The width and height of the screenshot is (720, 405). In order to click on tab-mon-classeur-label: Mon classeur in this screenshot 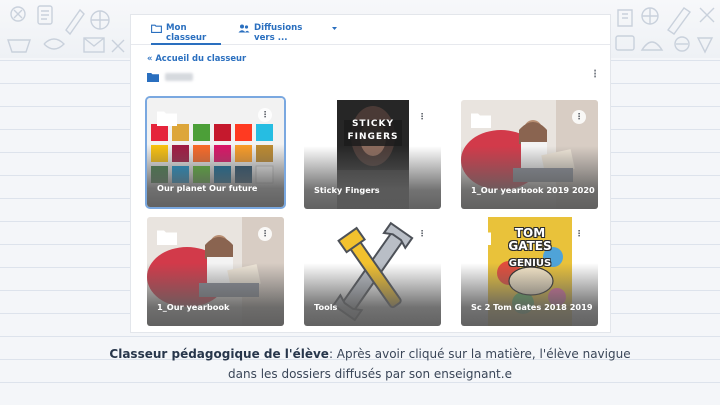, I will do `click(186, 33)`.